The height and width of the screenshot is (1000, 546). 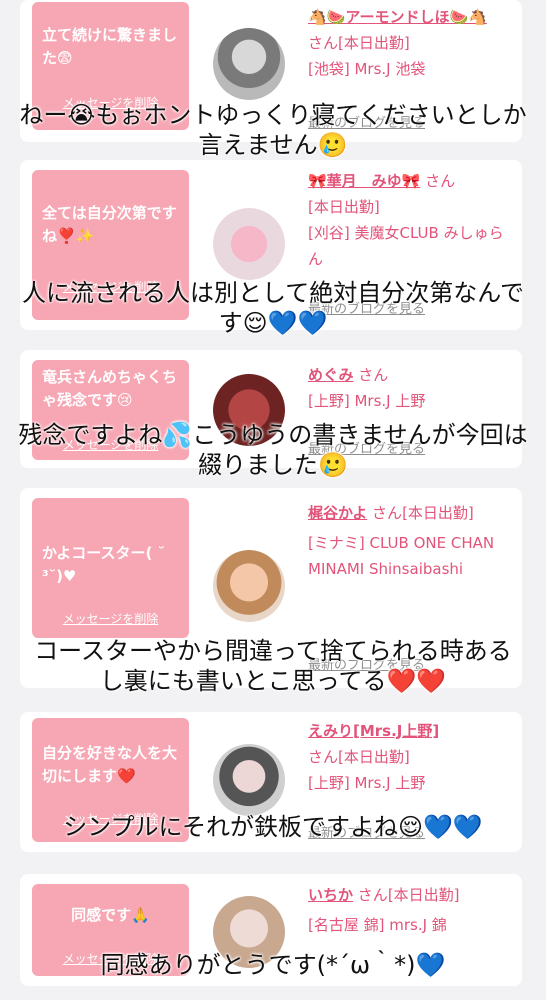 I want to click on cast-name-link: えみり[Mrs.J上野], so click(x=410, y=731).